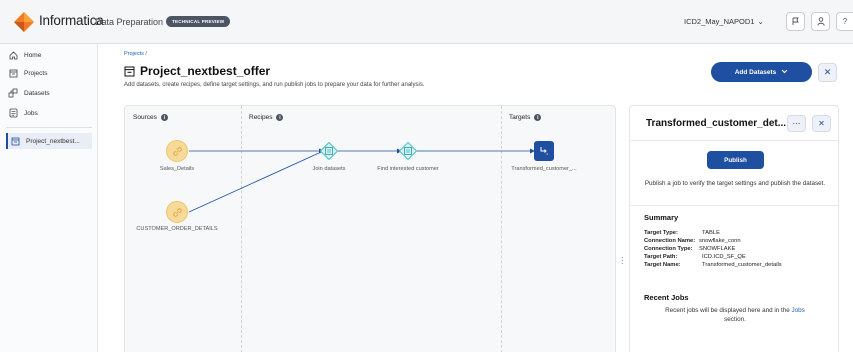 Image resolution: width=853 pixels, height=352 pixels. What do you see at coordinates (662, 265) in the screenshot?
I see `summary-key: Target Name:` at bounding box center [662, 265].